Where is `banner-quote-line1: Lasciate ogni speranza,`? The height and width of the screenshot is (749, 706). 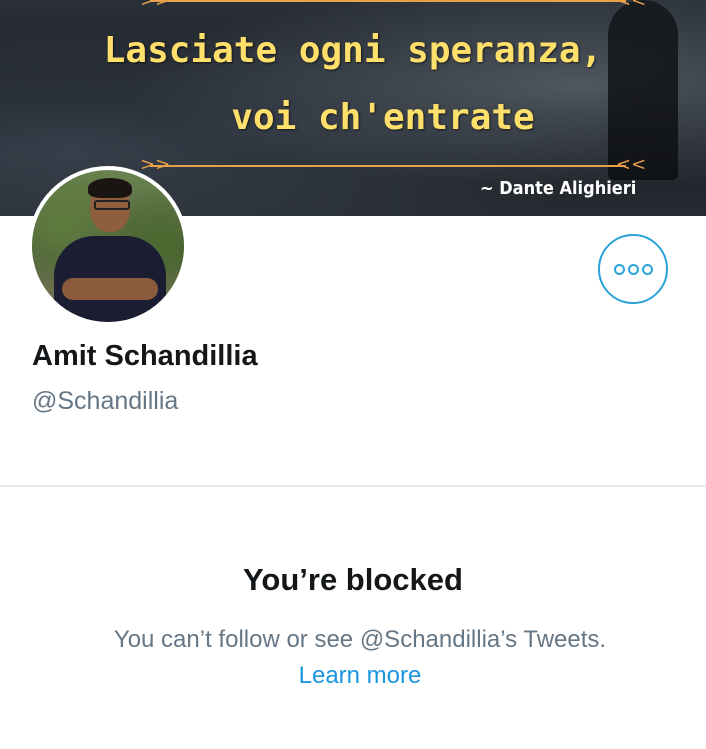
banner-quote-line1: Lasciate ogni speranza, is located at coordinates (353, 50).